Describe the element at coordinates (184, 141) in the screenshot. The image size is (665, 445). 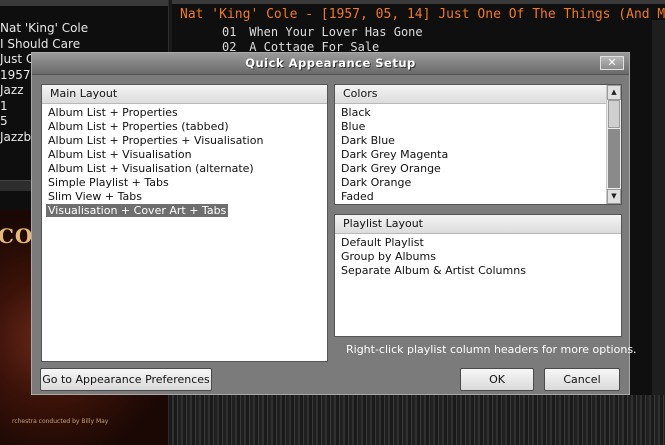
I see `main-layout-item: Album List + Properties + Visualisation` at that location.